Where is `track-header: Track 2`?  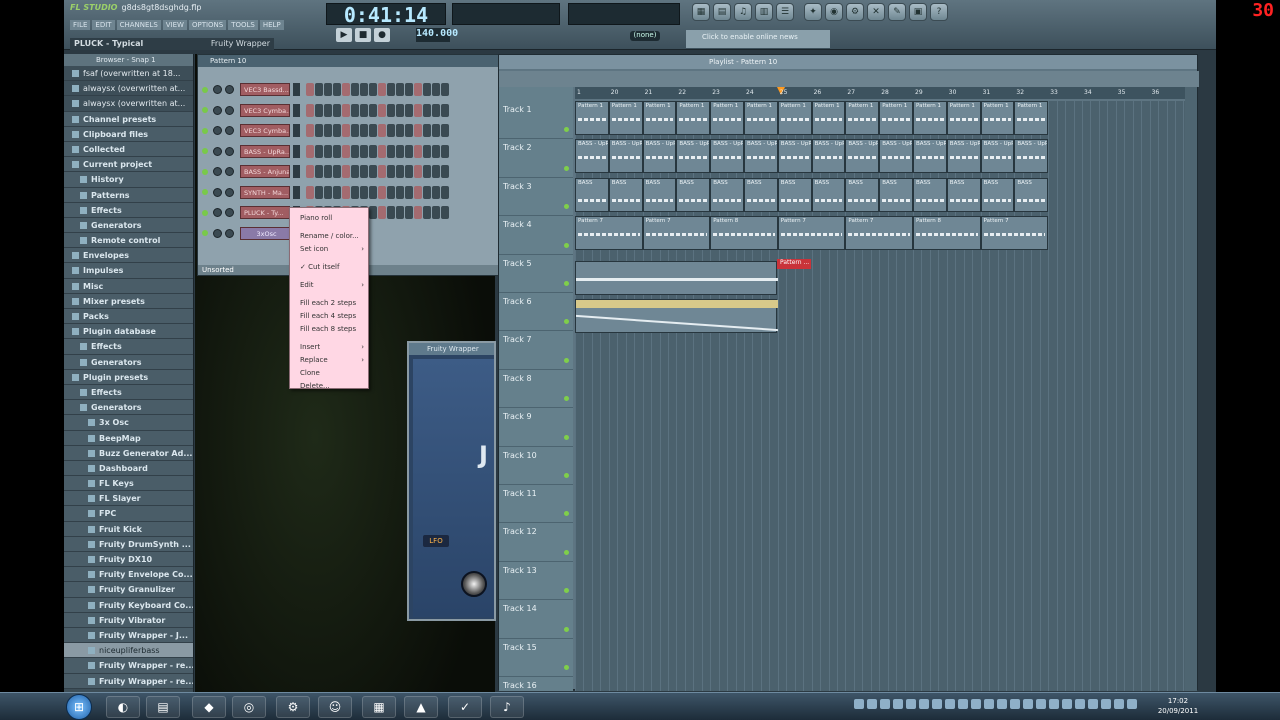 track-header: Track 2 is located at coordinates (536, 158).